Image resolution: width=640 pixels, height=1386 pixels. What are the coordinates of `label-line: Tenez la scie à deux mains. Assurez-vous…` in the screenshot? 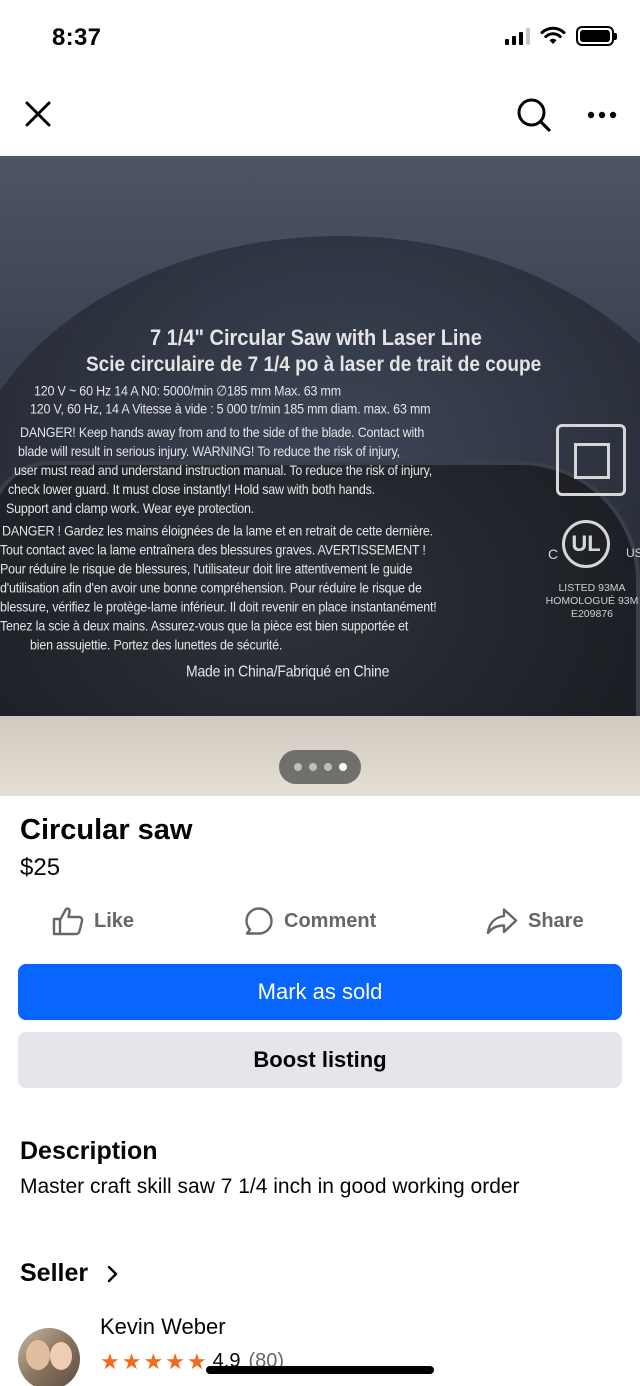 It's located at (204, 626).